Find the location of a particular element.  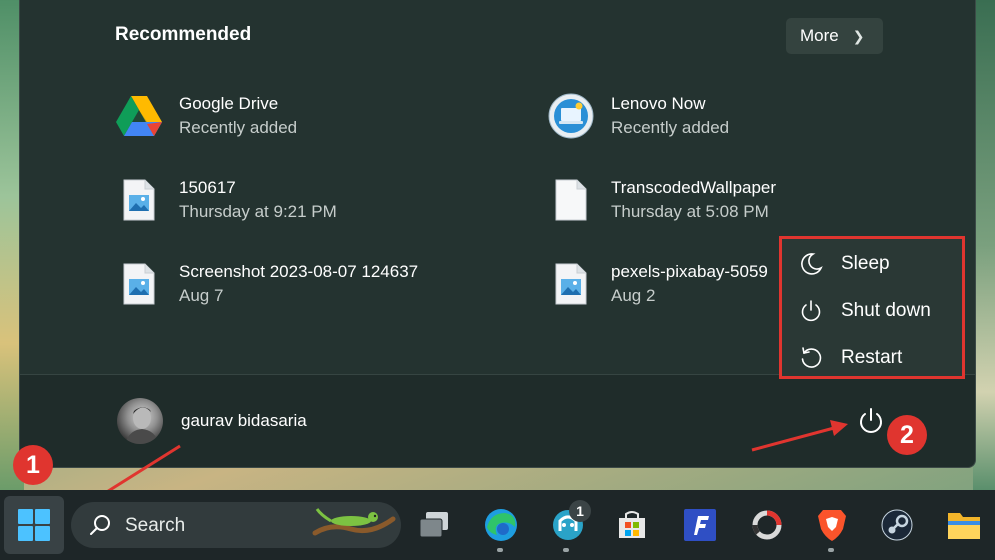

store-icon is located at coordinates (632, 524).